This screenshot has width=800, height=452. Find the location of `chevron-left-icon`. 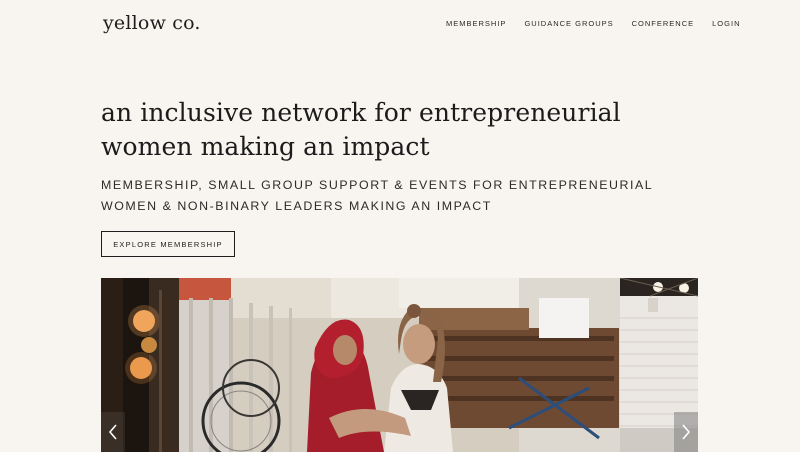

chevron-left-icon is located at coordinates (112, 432).